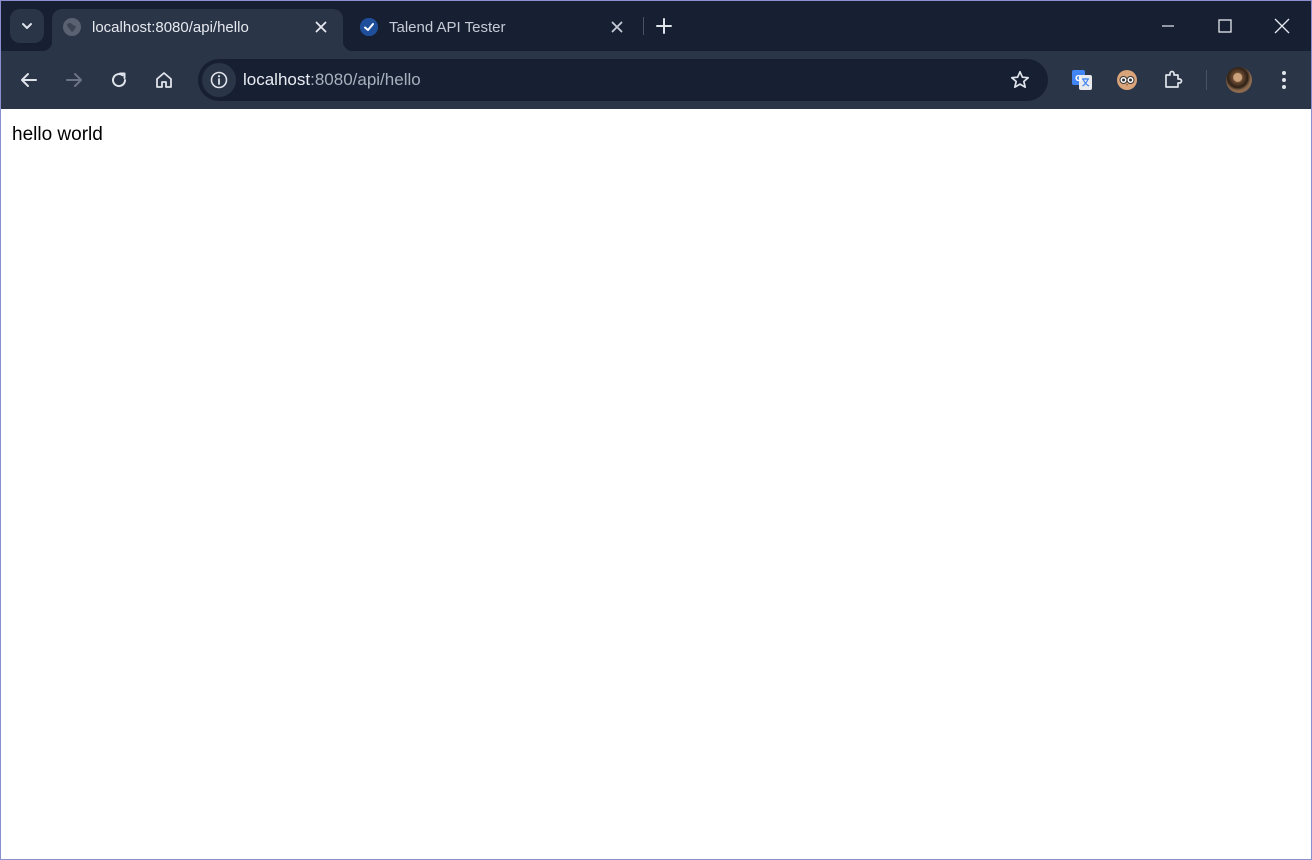 This screenshot has height=860, width=1312. Describe the element at coordinates (365, 79) in the screenshot. I see `url-path: :8080/api/hello` at that location.